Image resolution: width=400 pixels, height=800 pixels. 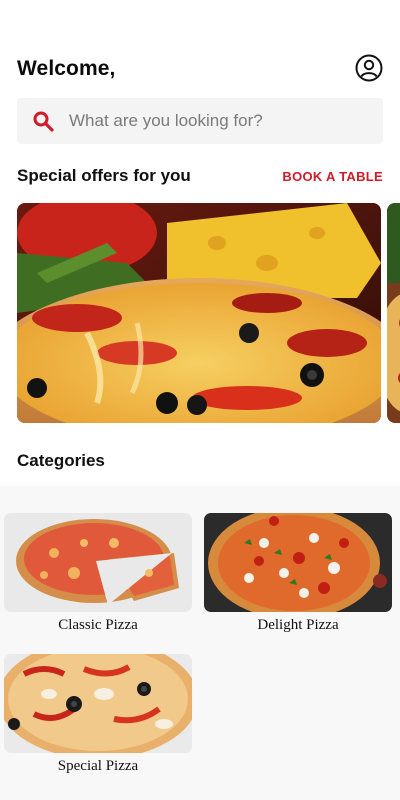 I want to click on book-table-link: BOOK A TABLE, so click(x=332, y=176).